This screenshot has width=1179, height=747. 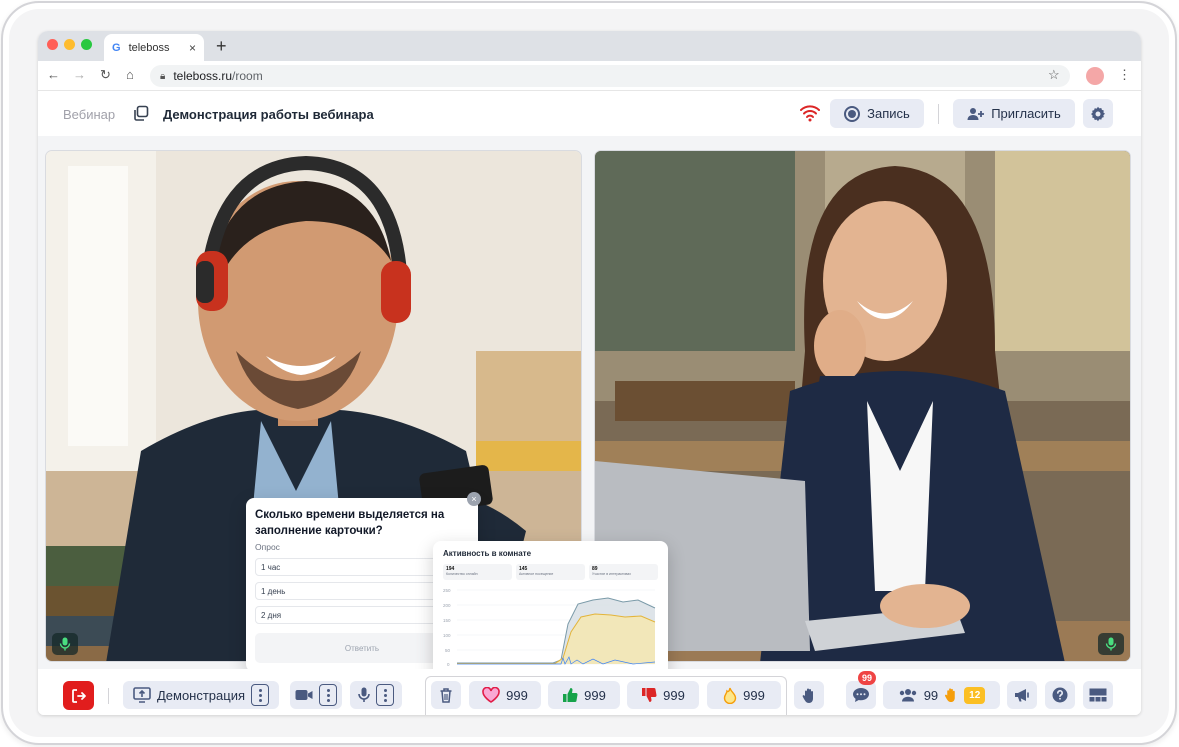 I want to click on reaction-heart-button: 999, so click(x=505, y=695).